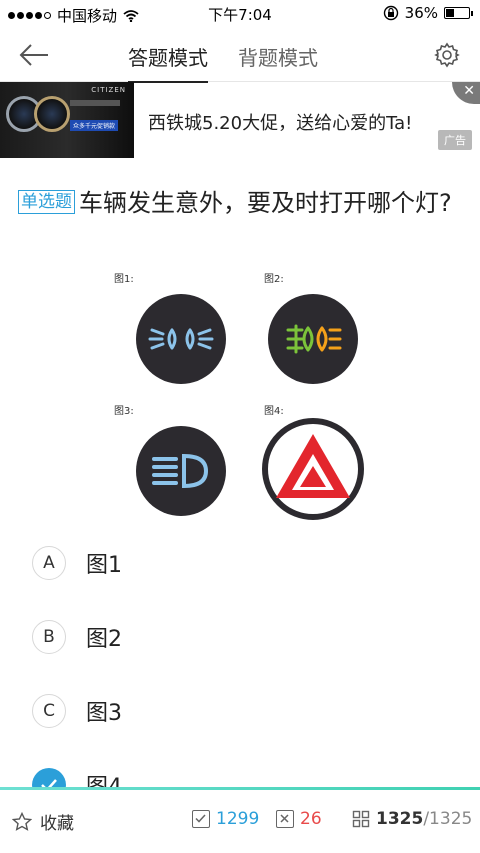 Image resolution: width=480 pixels, height=853 pixels. I want to click on question: 单选题 车辆发生意外，要及时打开哪个灯?, so click(238, 203).